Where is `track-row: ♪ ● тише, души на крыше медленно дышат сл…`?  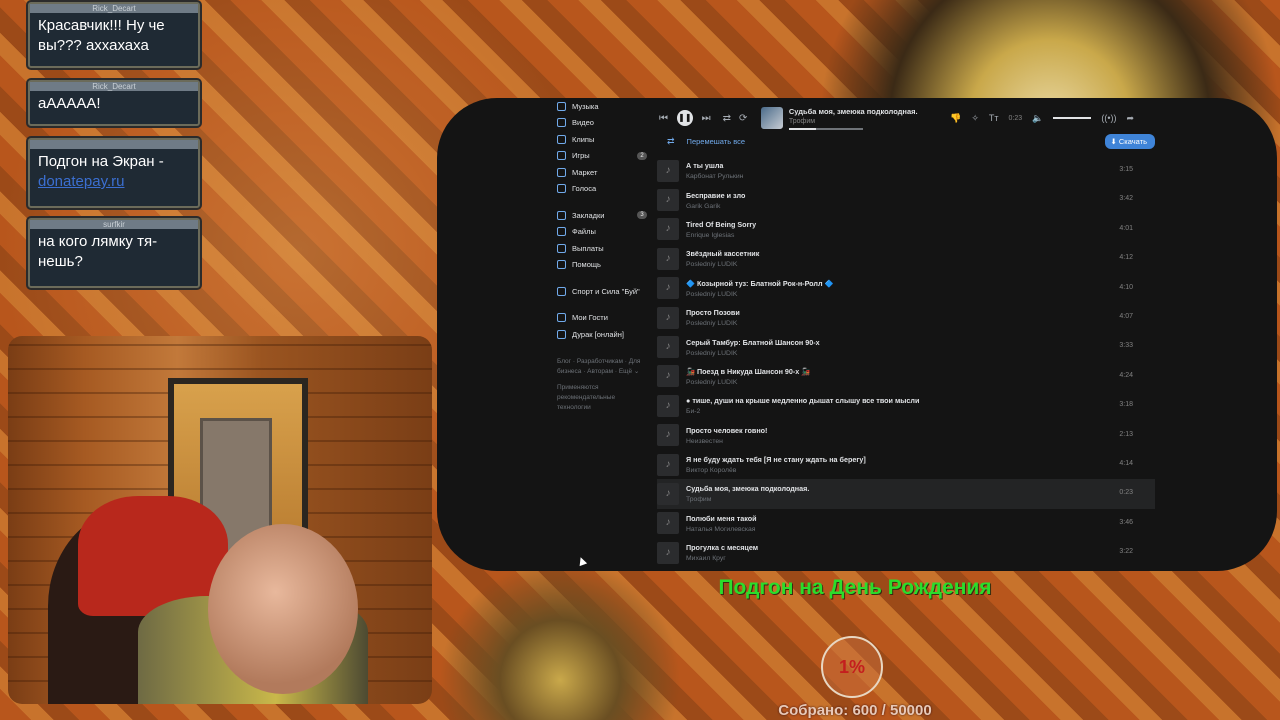 track-row: ♪ ● тише, души на крыше медленно дышат сл… is located at coordinates (906, 405).